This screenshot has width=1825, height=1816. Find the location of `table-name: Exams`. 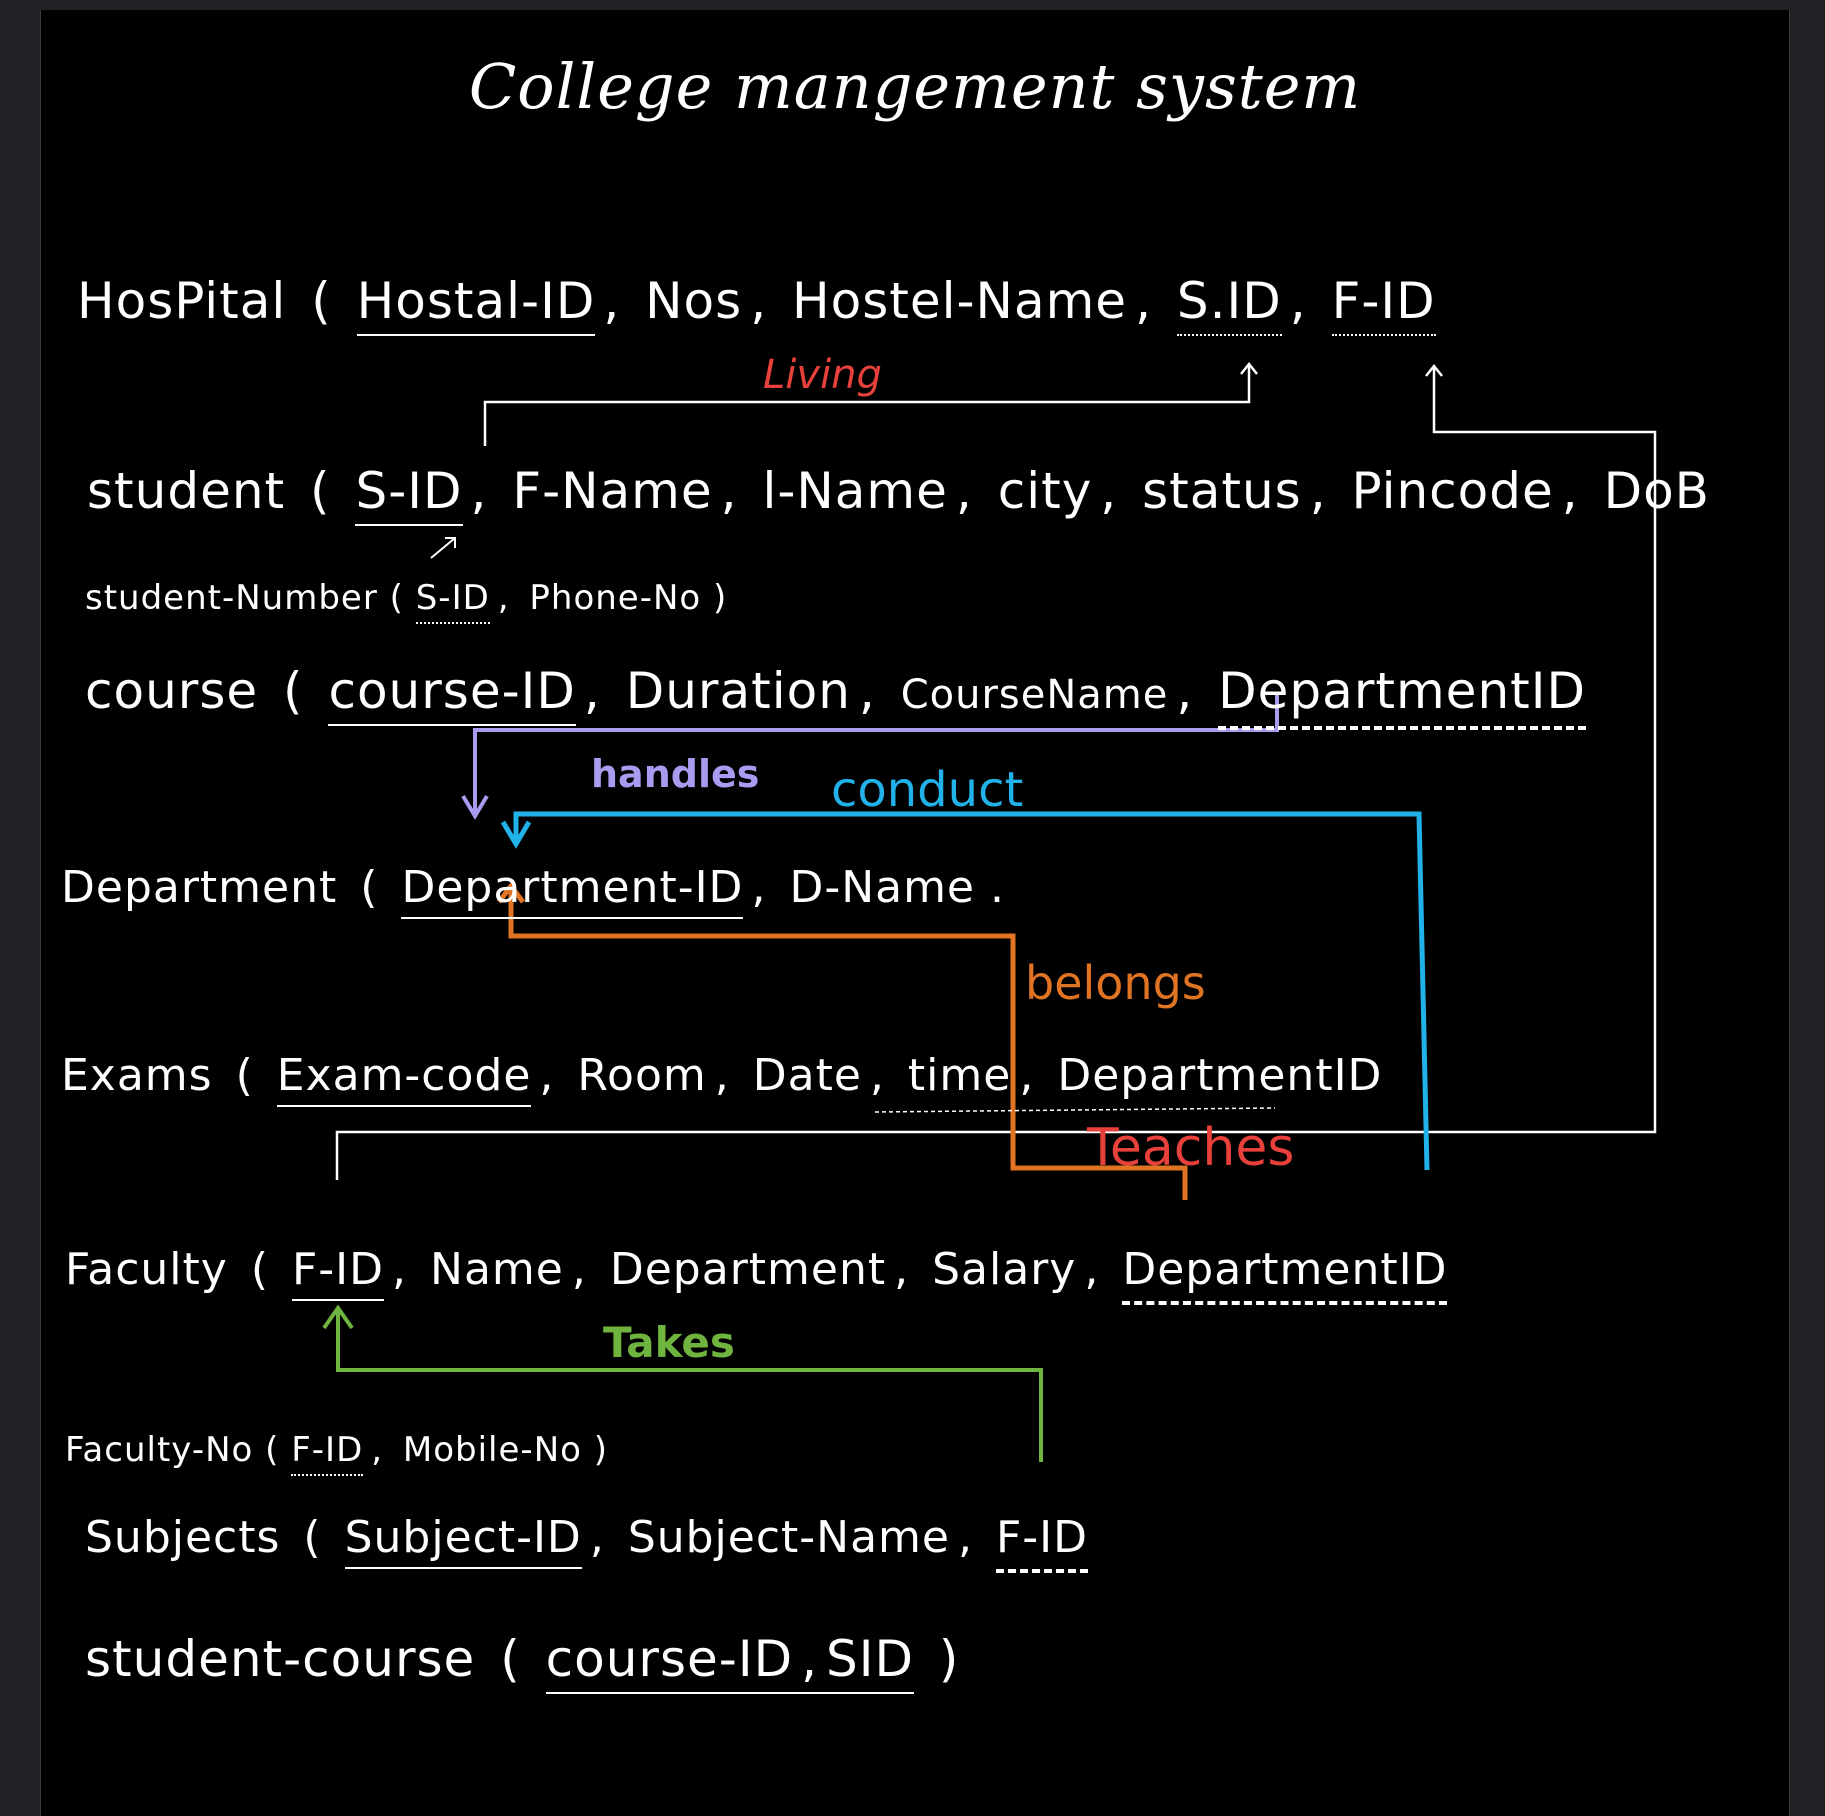

table-name: Exams is located at coordinates (137, 1075).